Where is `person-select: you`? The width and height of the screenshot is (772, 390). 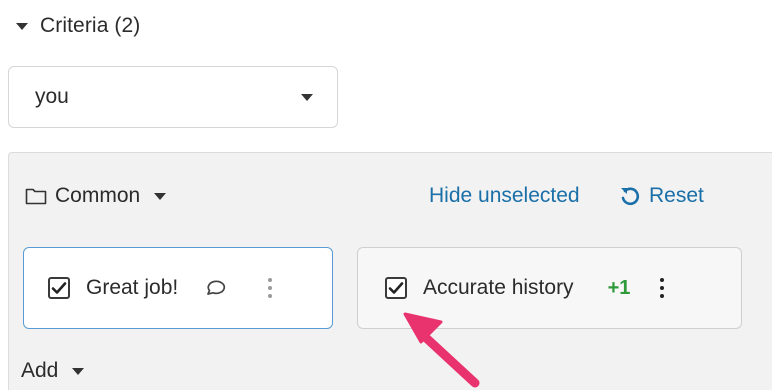
person-select: you is located at coordinates (173, 97).